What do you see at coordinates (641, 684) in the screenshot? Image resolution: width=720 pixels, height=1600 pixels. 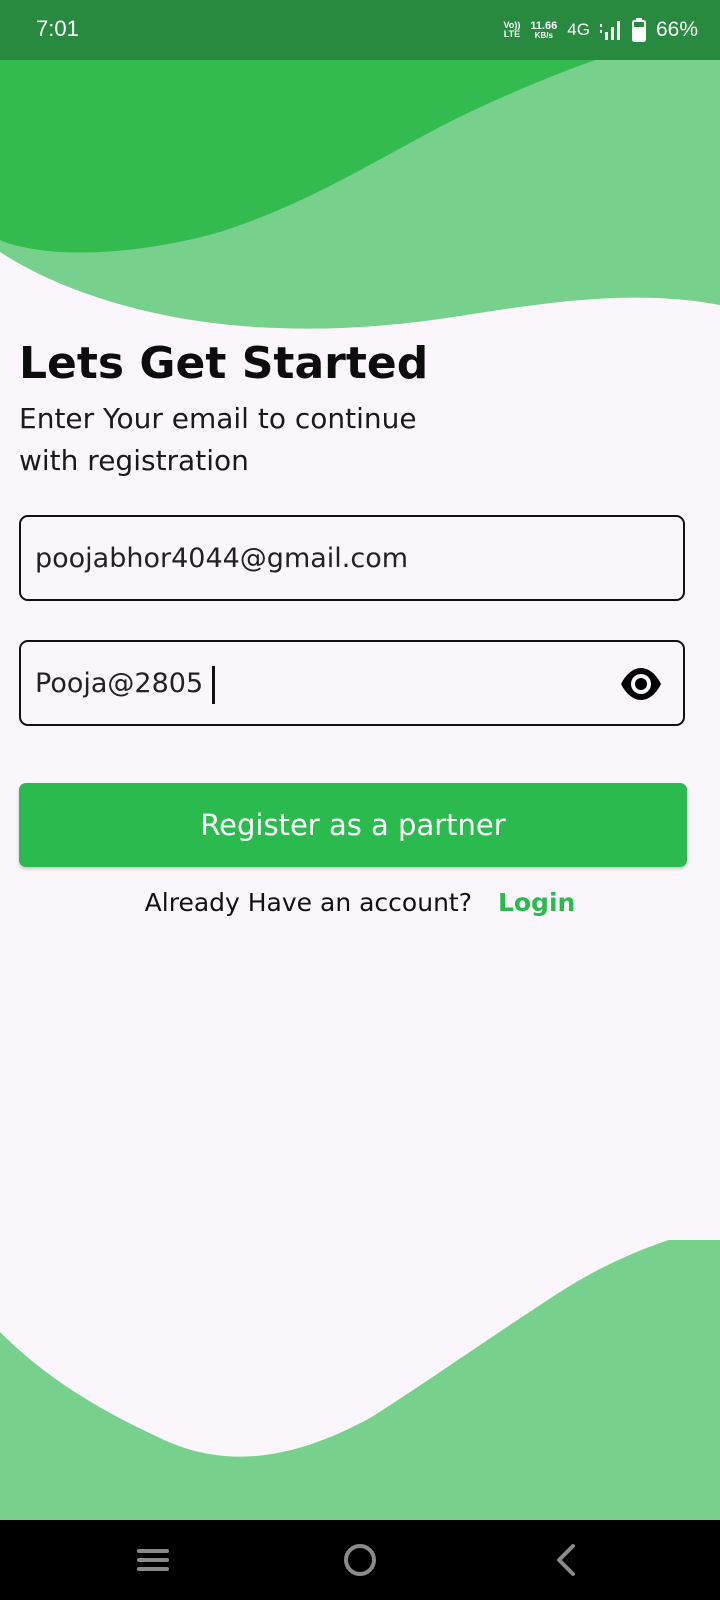 I see `eye-icon` at bounding box center [641, 684].